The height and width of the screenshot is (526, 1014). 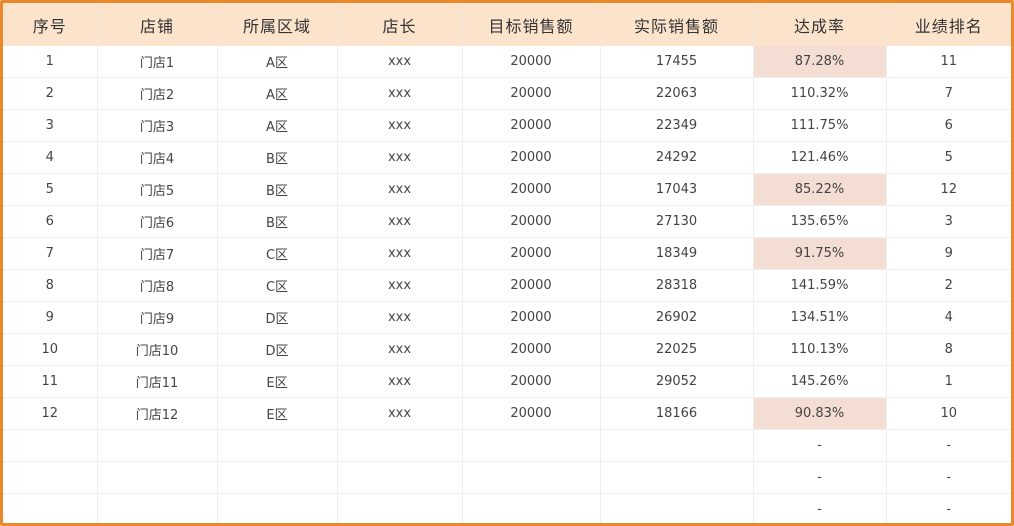 What do you see at coordinates (157, 317) in the screenshot?
I see `cell-store: 门店9` at bounding box center [157, 317].